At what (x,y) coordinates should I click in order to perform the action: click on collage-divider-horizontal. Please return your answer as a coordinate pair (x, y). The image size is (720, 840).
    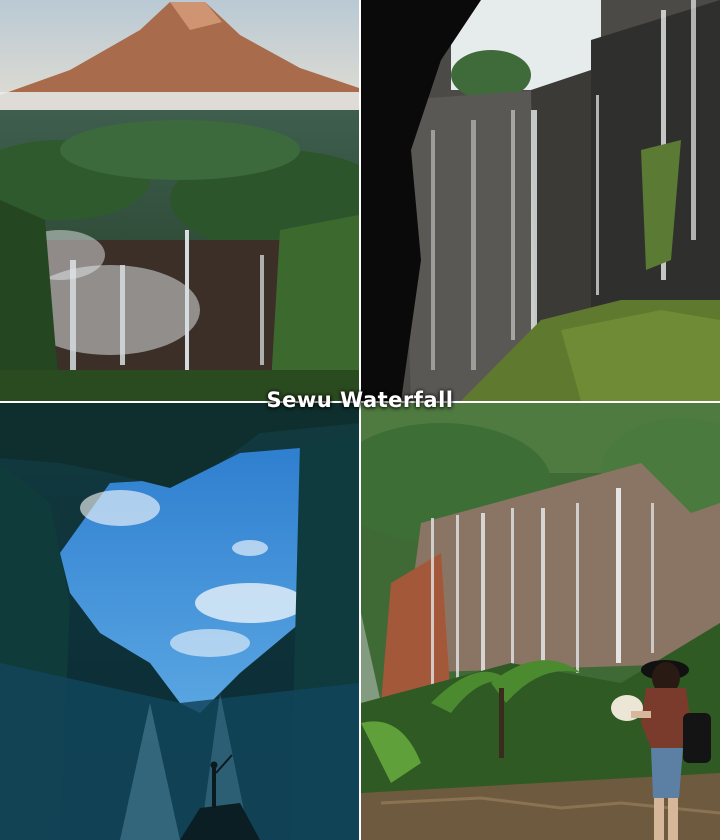
    Looking at the image, I should click on (360, 402).